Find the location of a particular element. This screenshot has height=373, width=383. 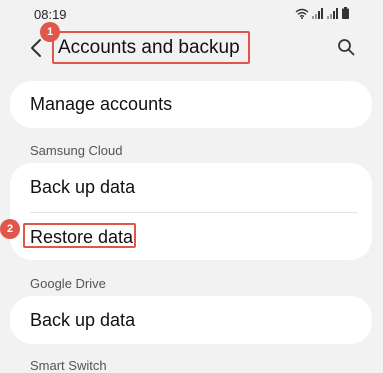

google-drive-header: Google Drive is located at coordinates (68, 283).